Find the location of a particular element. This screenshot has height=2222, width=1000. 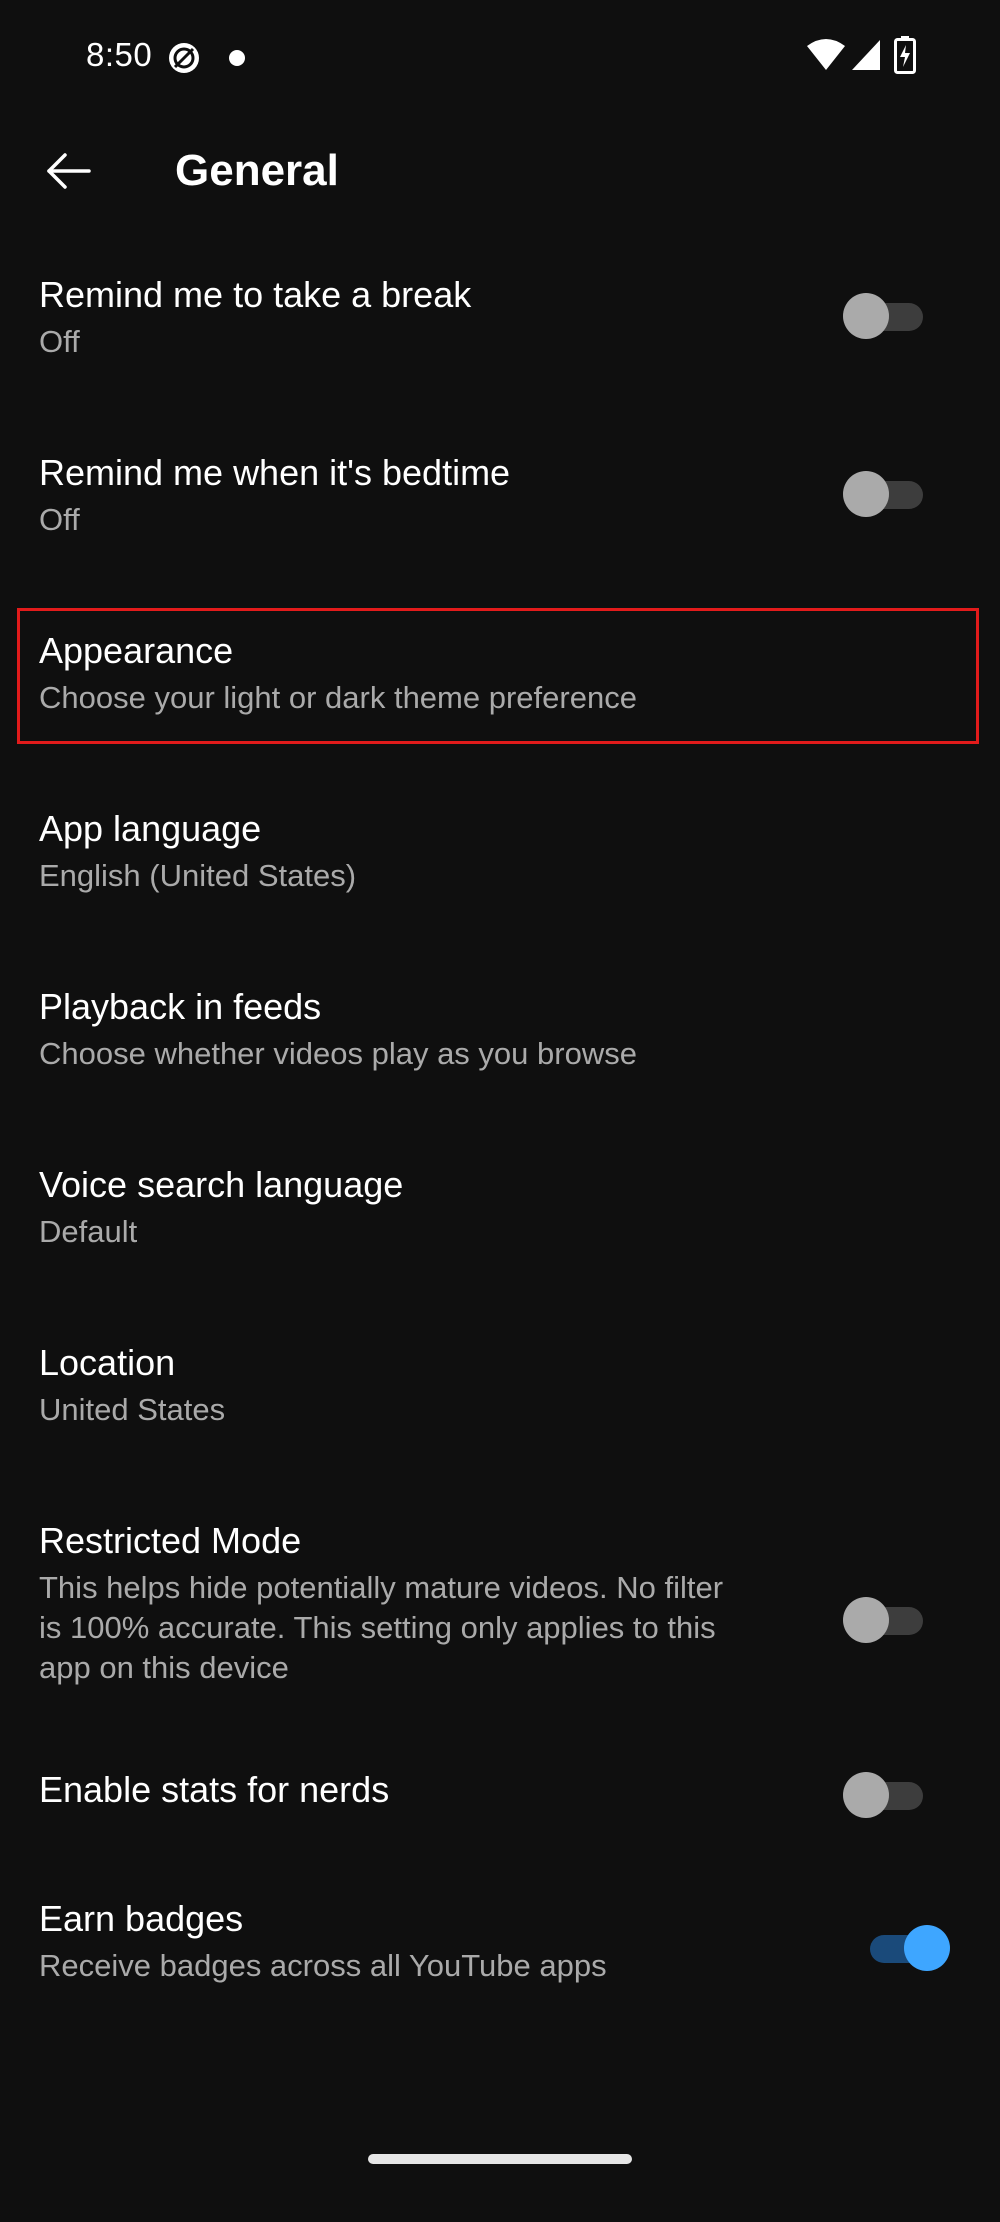

earn-badges-toggle is located at coordinates (905, 1948).